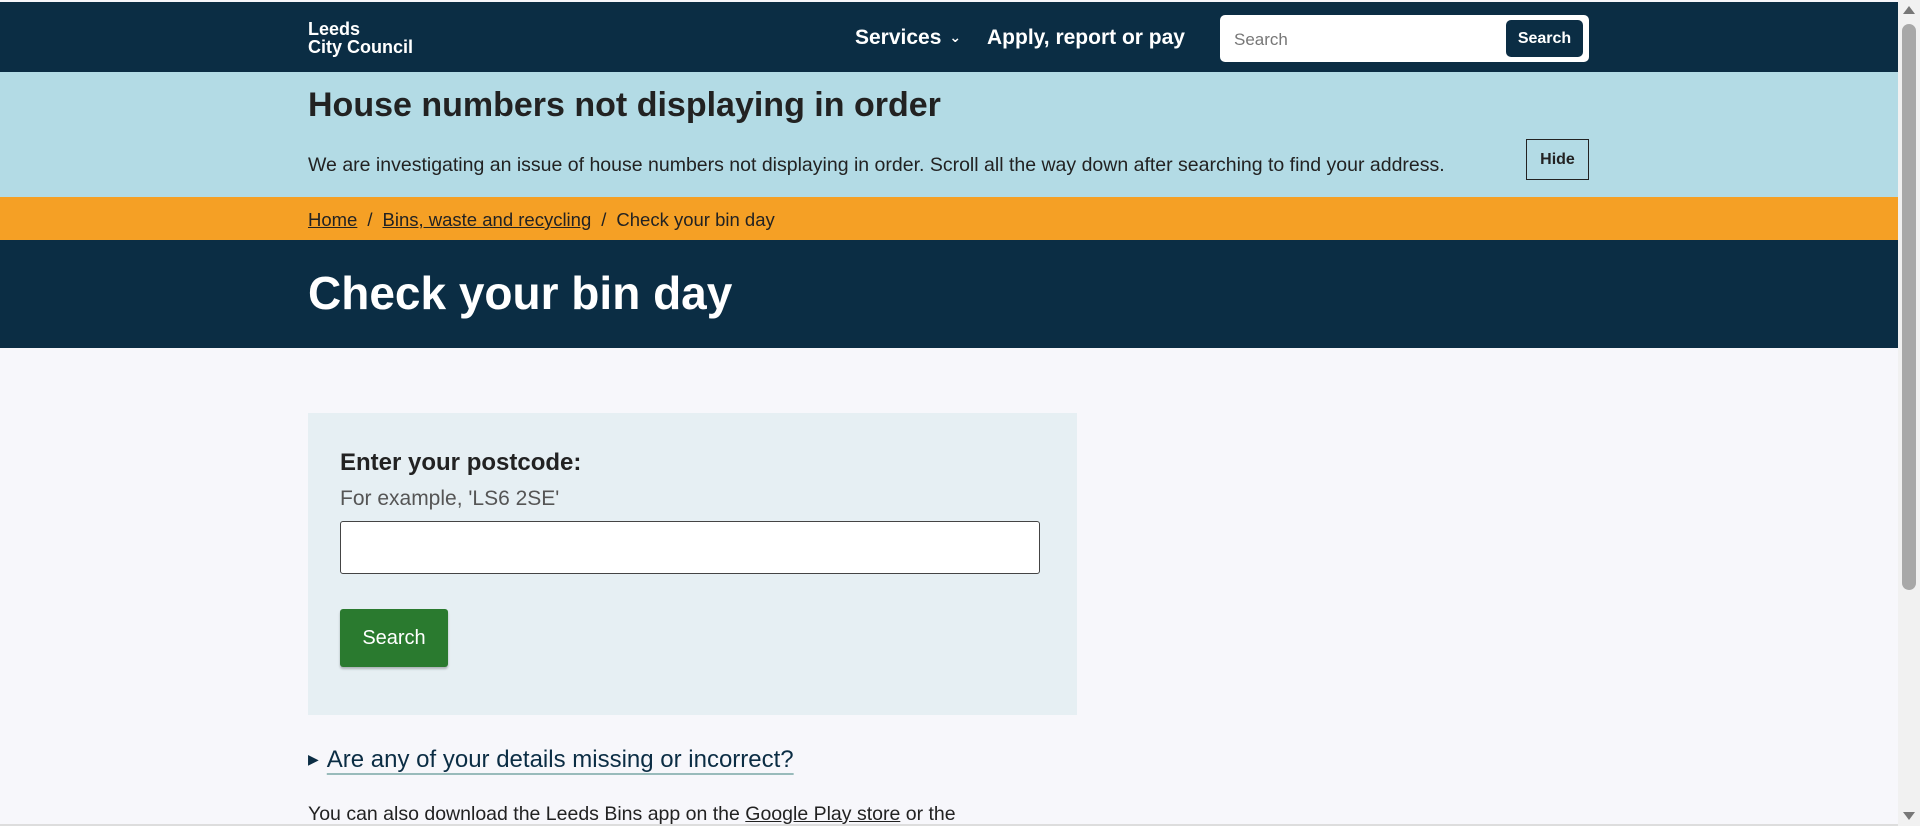 This screenshot has width=1920, height=826. What do you see at coordinates (955, 37) in the screenshot?
I see `chevron-down-icon: ⌄` at bounding box center [955, 37].